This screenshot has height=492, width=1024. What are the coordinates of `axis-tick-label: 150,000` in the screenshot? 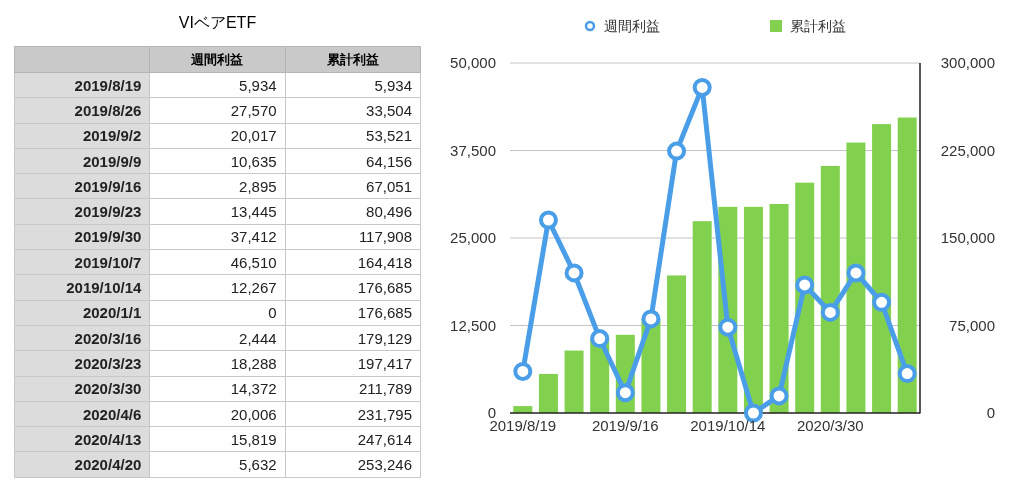 It's located at (967, 237).